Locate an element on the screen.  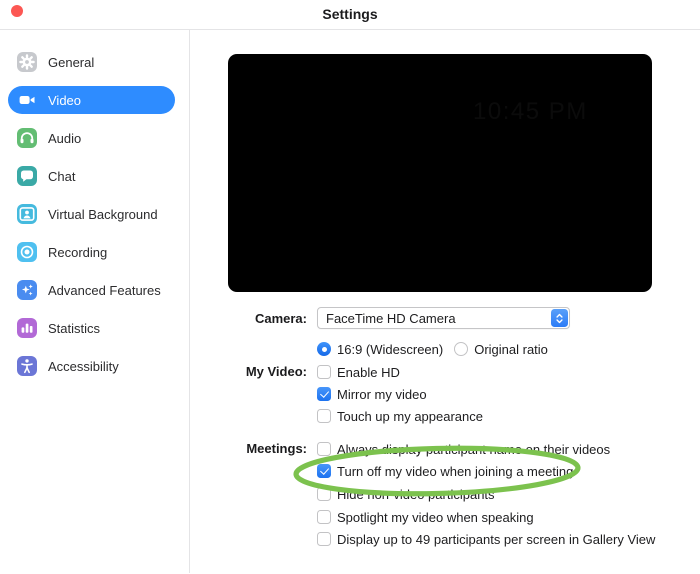
sparkles-icon is located at coordinates (27, 290).